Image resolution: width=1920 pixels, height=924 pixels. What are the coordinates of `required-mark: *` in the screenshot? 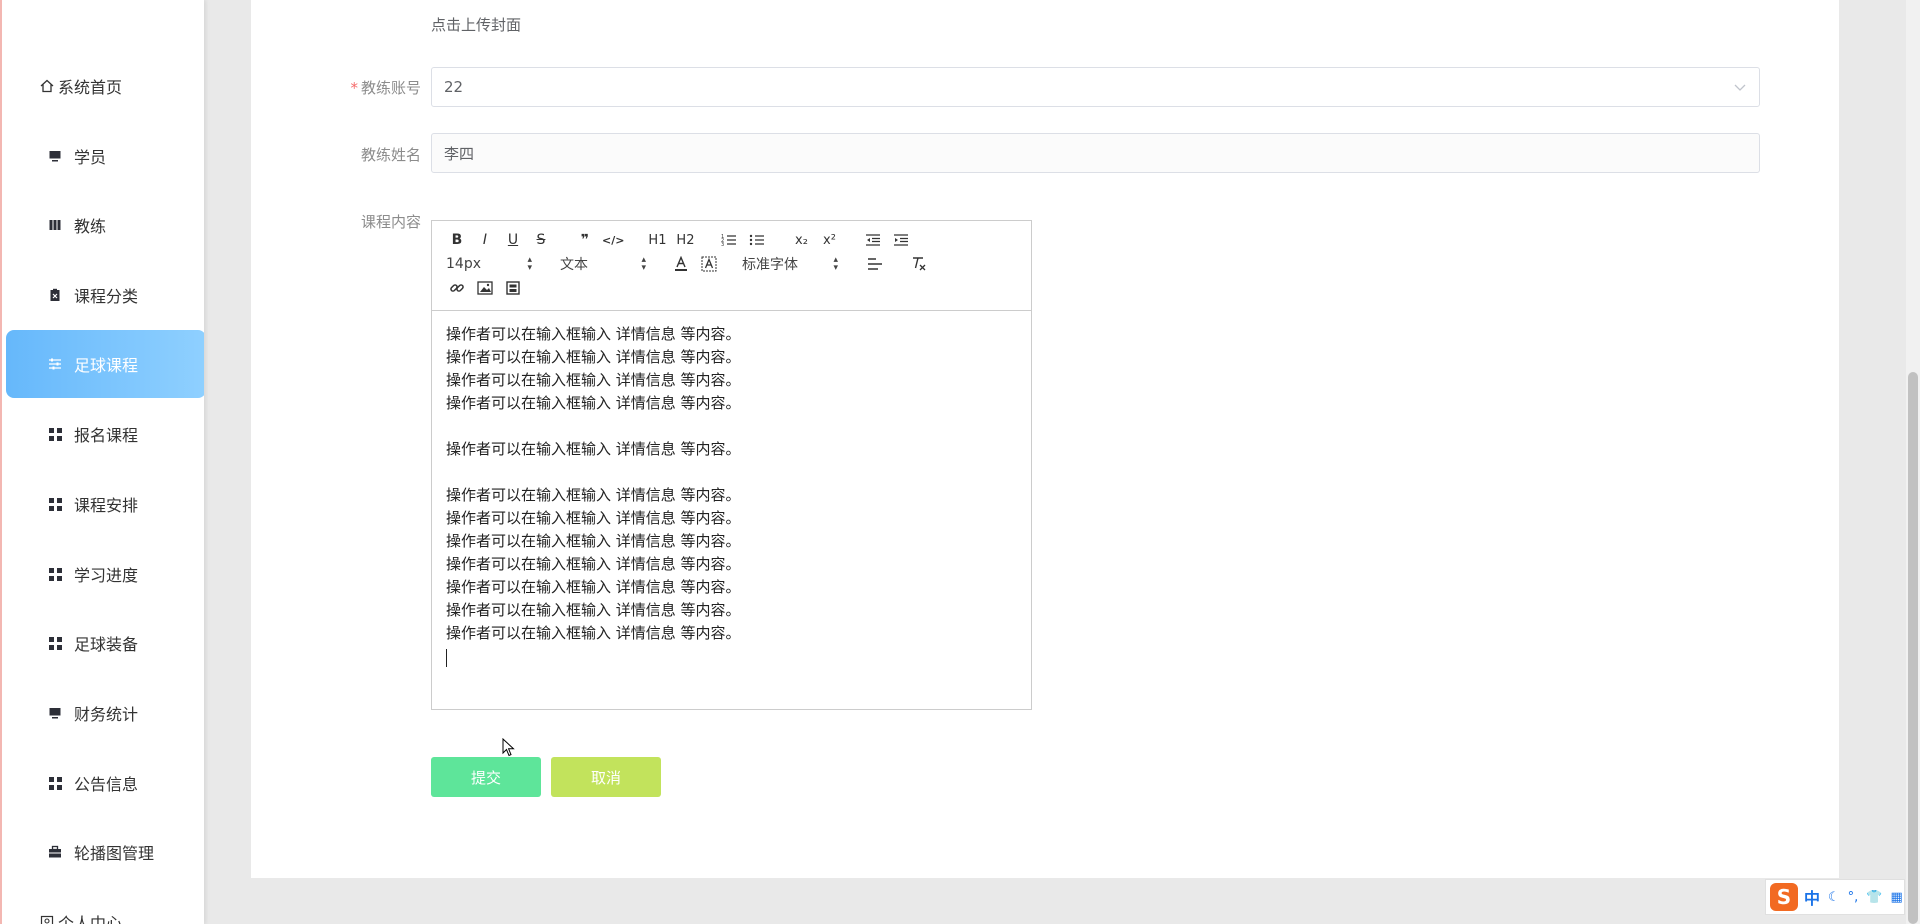 It's located at (354, 88).